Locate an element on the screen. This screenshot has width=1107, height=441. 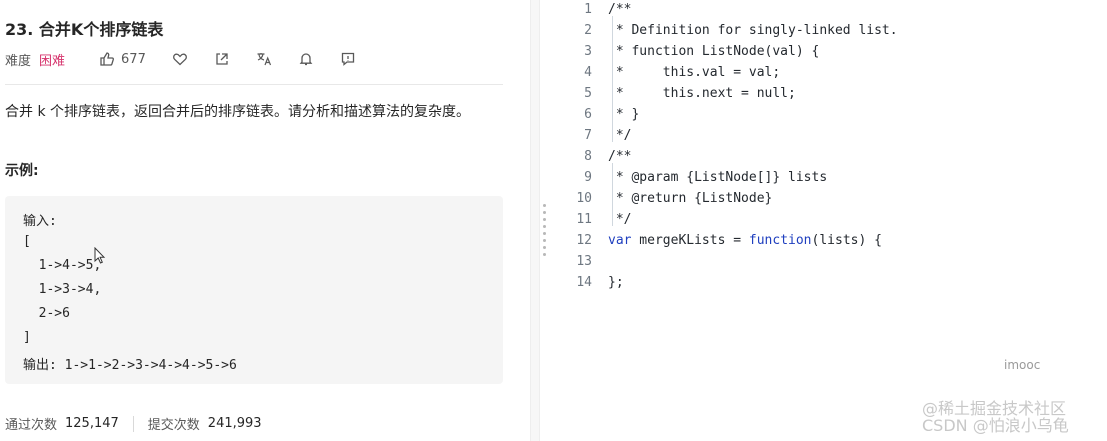
like-count: 677 is located at coordinates (133, 59).